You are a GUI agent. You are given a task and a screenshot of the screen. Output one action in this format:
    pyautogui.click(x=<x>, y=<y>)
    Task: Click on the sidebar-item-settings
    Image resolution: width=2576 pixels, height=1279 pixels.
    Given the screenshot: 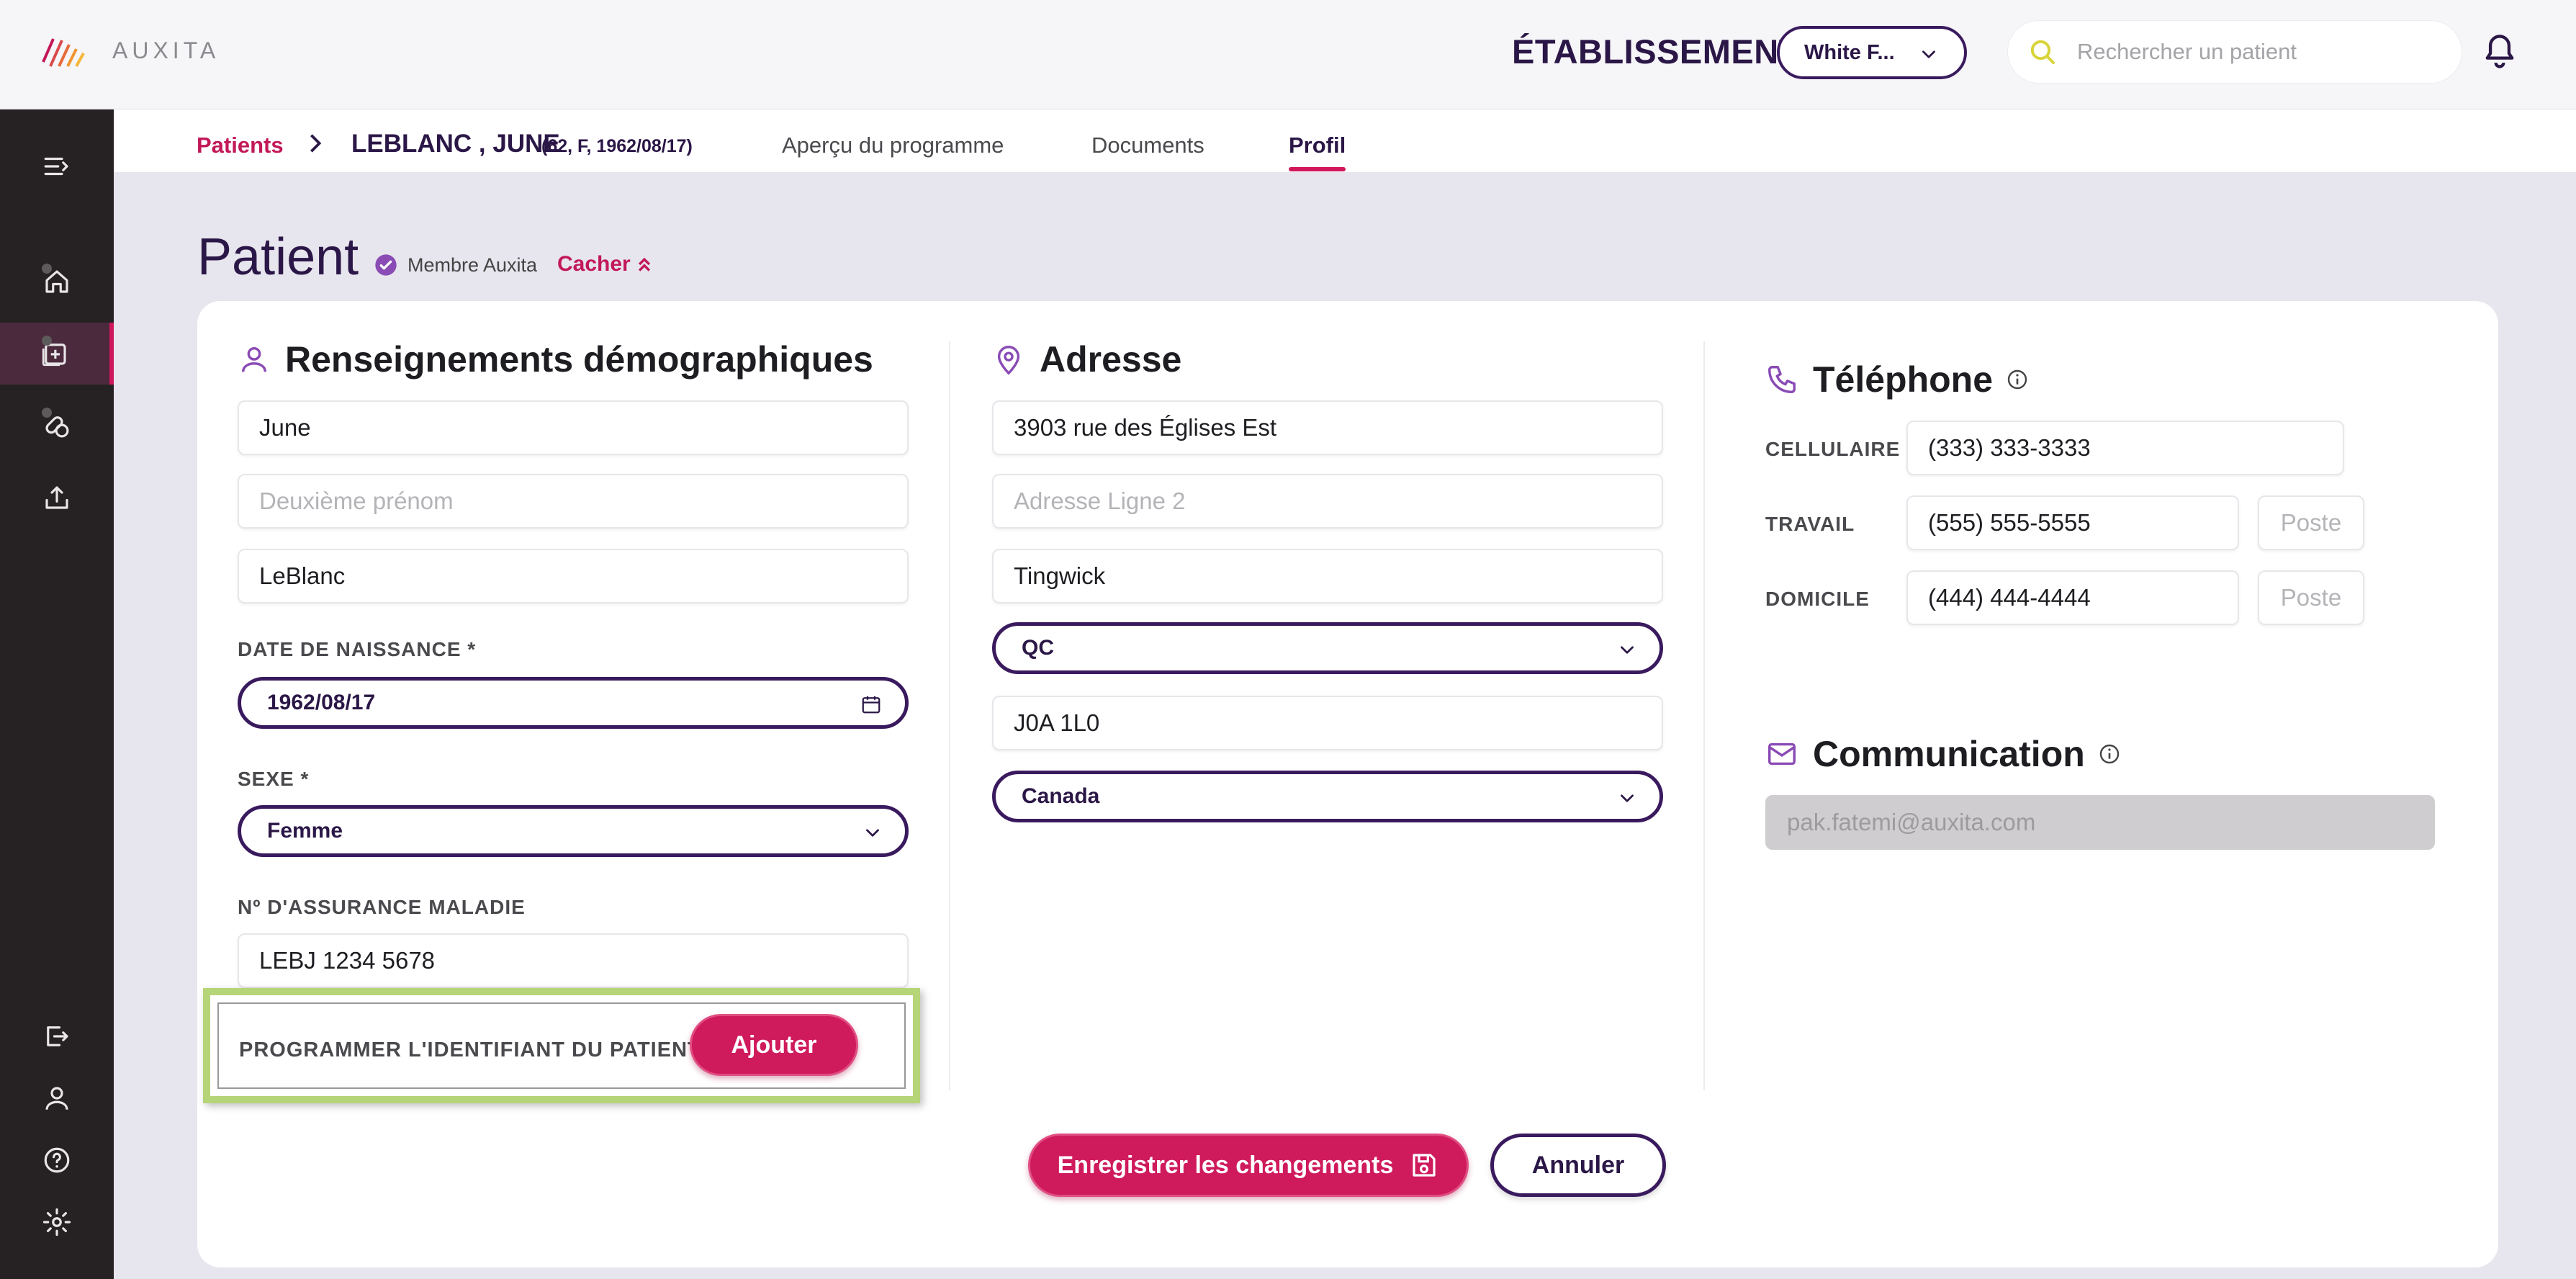 What is the action you would take?
    pyautogui.click(x=57, y=1222)
    